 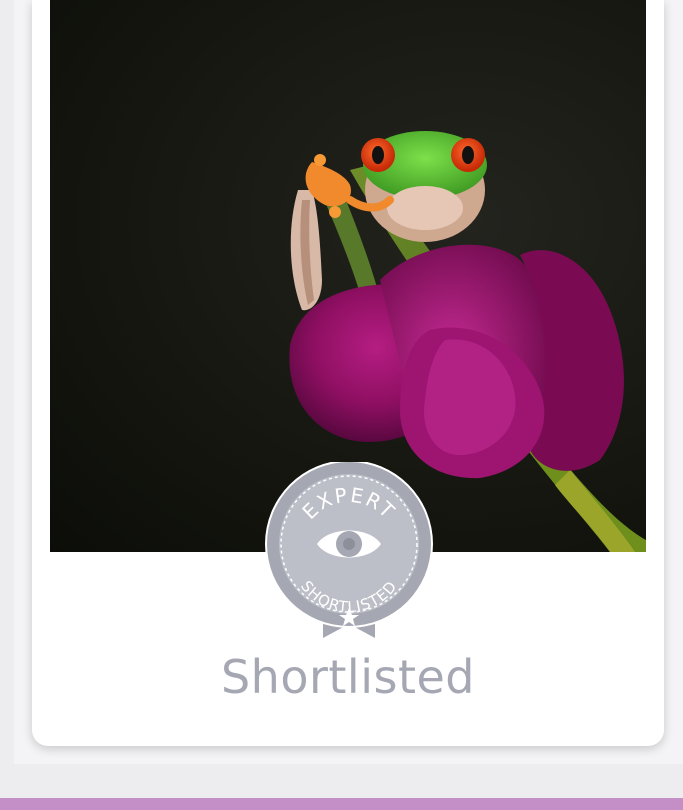 I want to click on status-label: Shortlisted, so click(x=347, y=677).